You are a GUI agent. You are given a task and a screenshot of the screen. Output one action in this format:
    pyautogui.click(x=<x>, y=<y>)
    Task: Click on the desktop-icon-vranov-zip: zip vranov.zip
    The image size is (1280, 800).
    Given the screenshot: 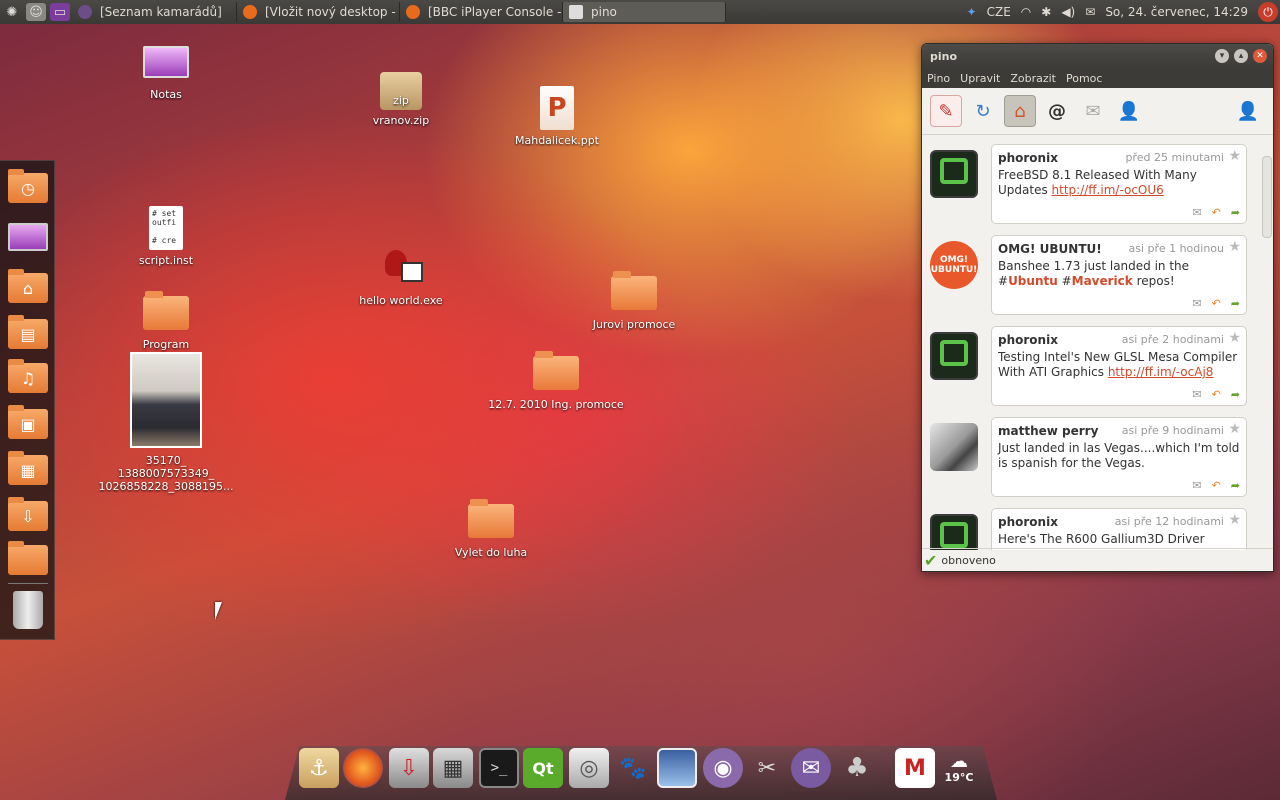 What is the action you would take?
    pyautogui.click(x=401, y=99)
    